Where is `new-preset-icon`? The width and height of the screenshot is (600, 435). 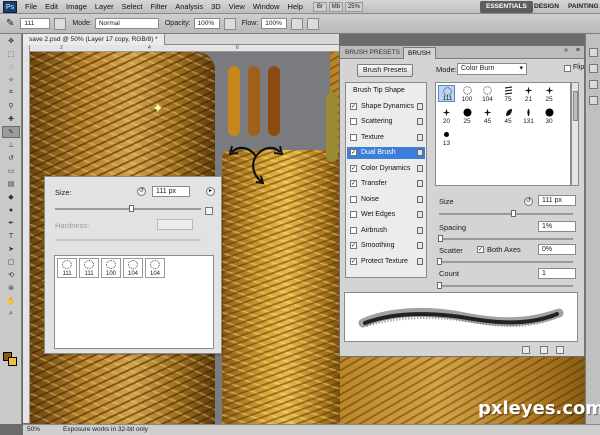
new-preset-icon is located at coordinates (209, 211).